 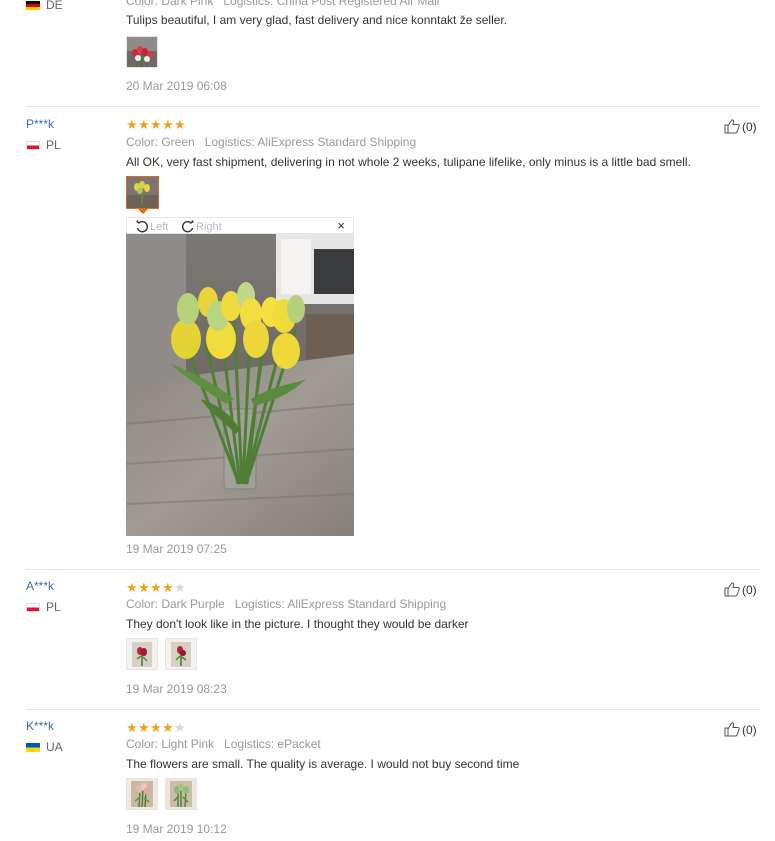 I want to click on red-tulips-photo-icon, so click(x=142, y=52).